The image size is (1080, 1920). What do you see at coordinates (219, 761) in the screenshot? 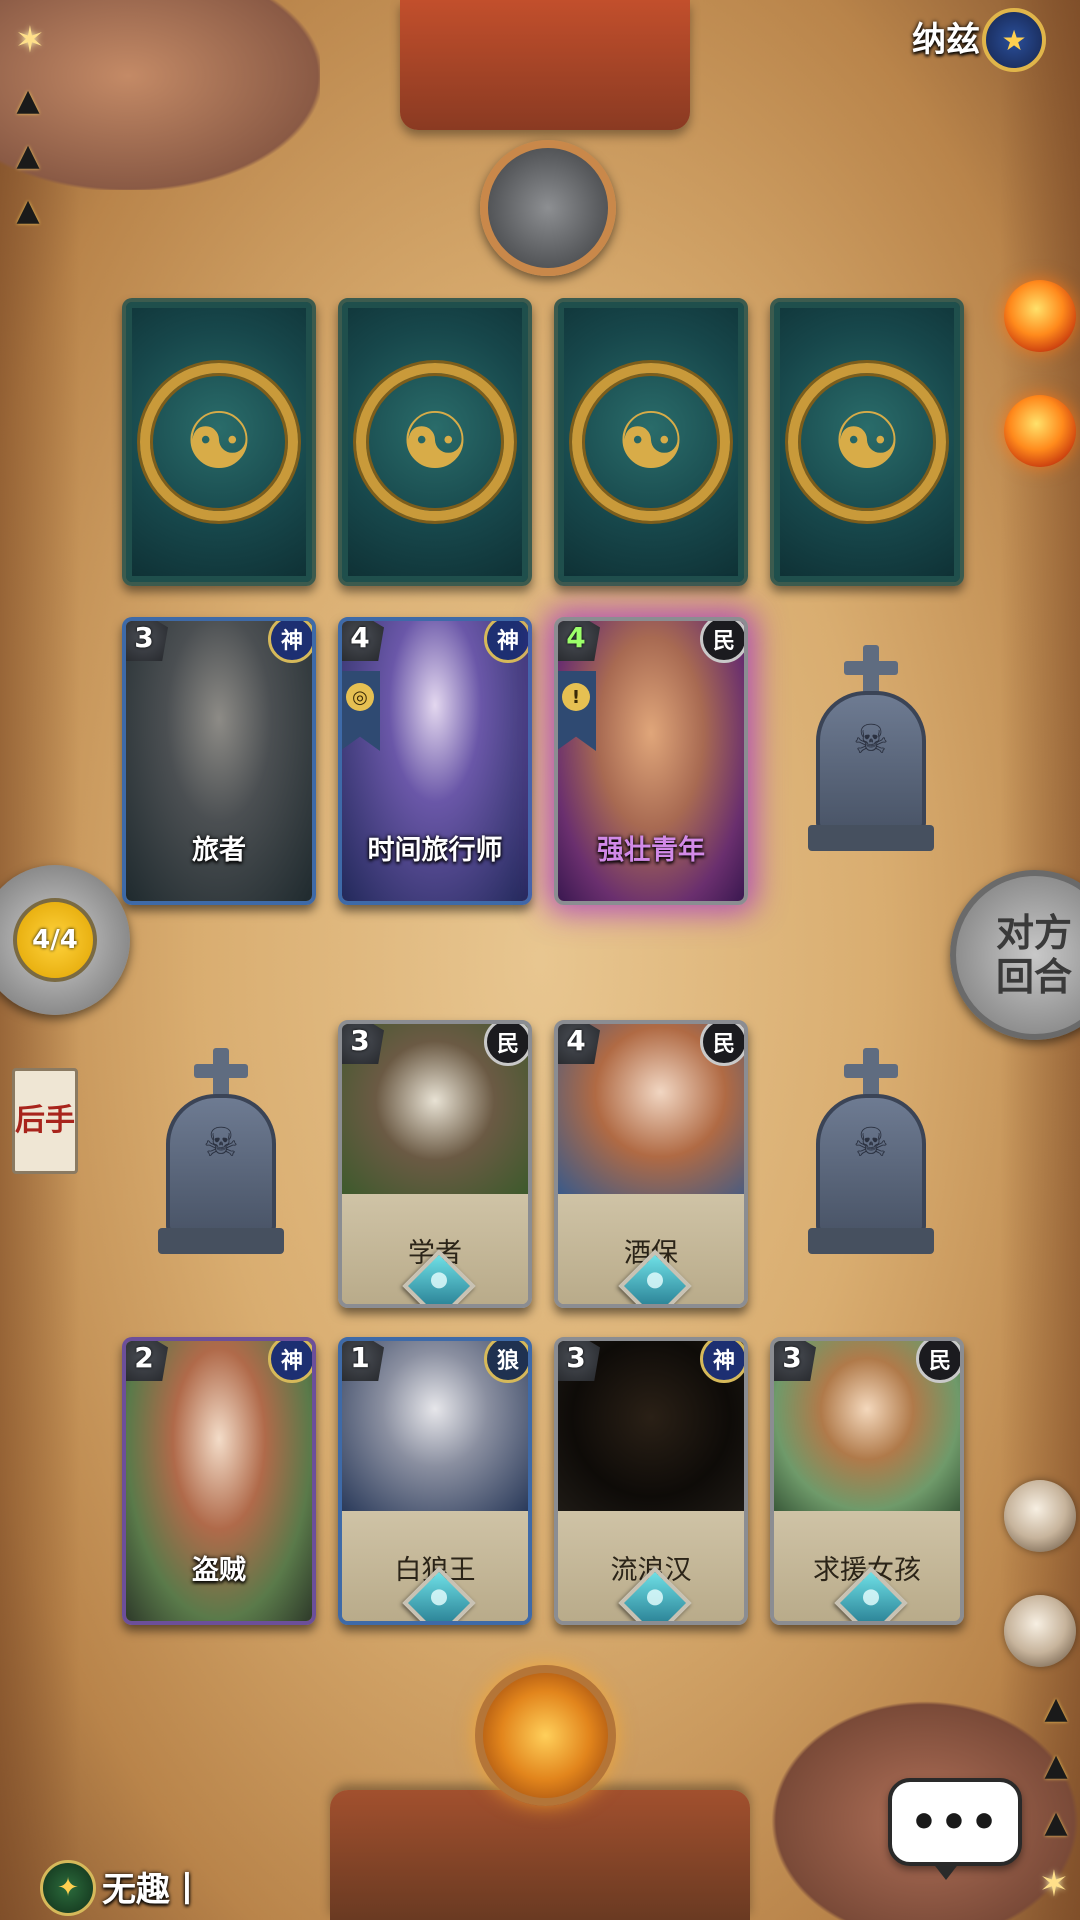
I see `opponent-board-card: 3 神 旅者` at bounding box center [219, 761].